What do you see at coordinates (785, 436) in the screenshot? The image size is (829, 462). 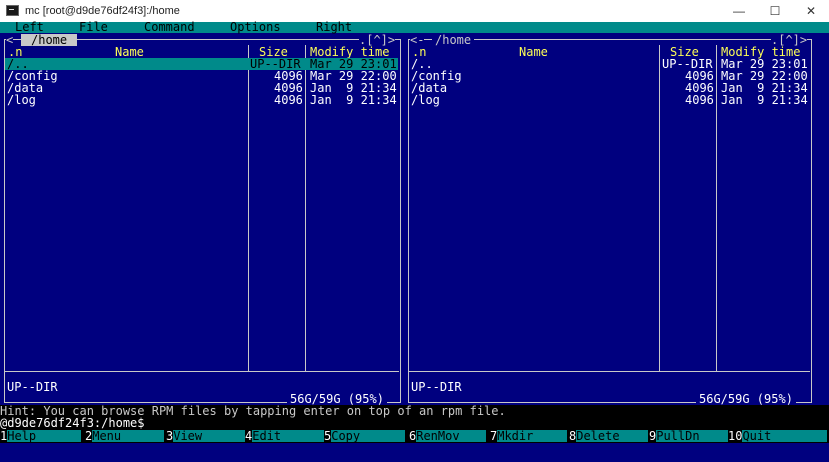 I see `fkey-label: Quit` at bounding box center [785, 436].